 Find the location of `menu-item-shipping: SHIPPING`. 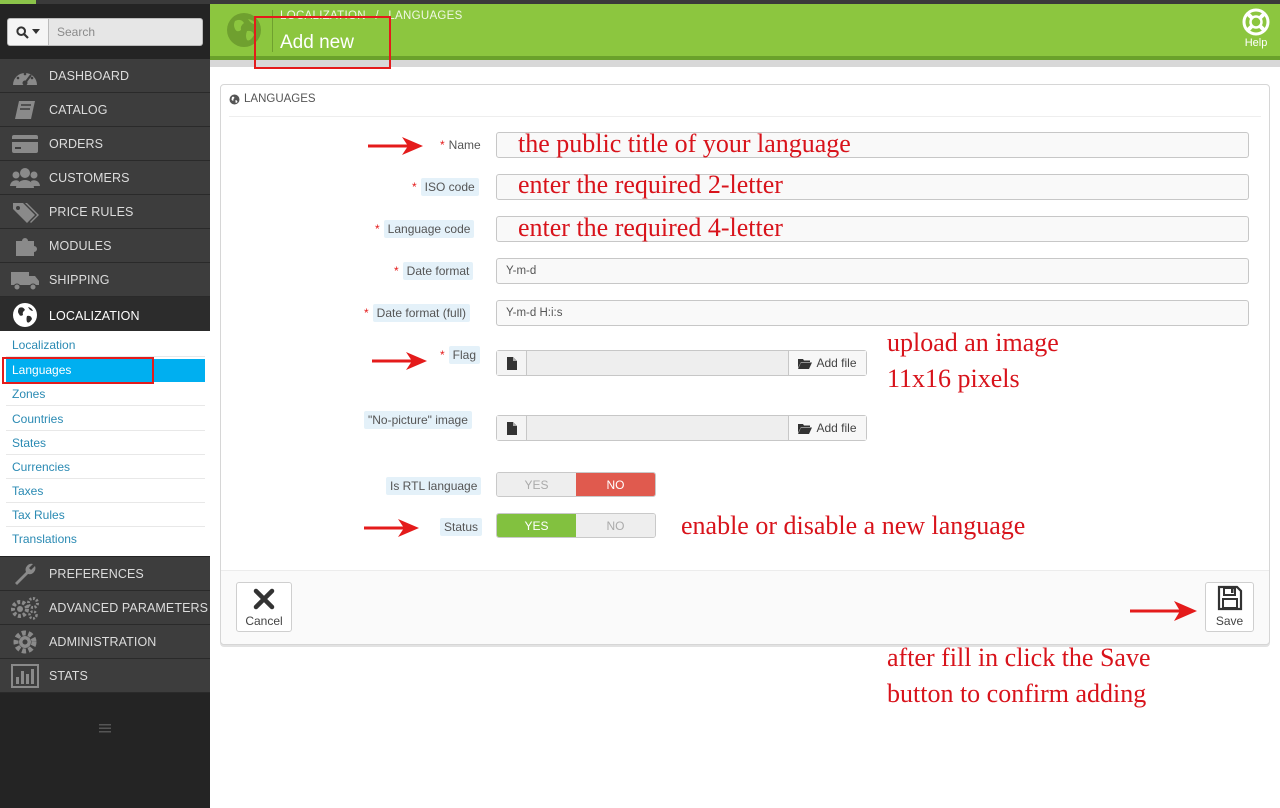

menu-item-shipping: SHIPPING is located at coordinates (105, 280).